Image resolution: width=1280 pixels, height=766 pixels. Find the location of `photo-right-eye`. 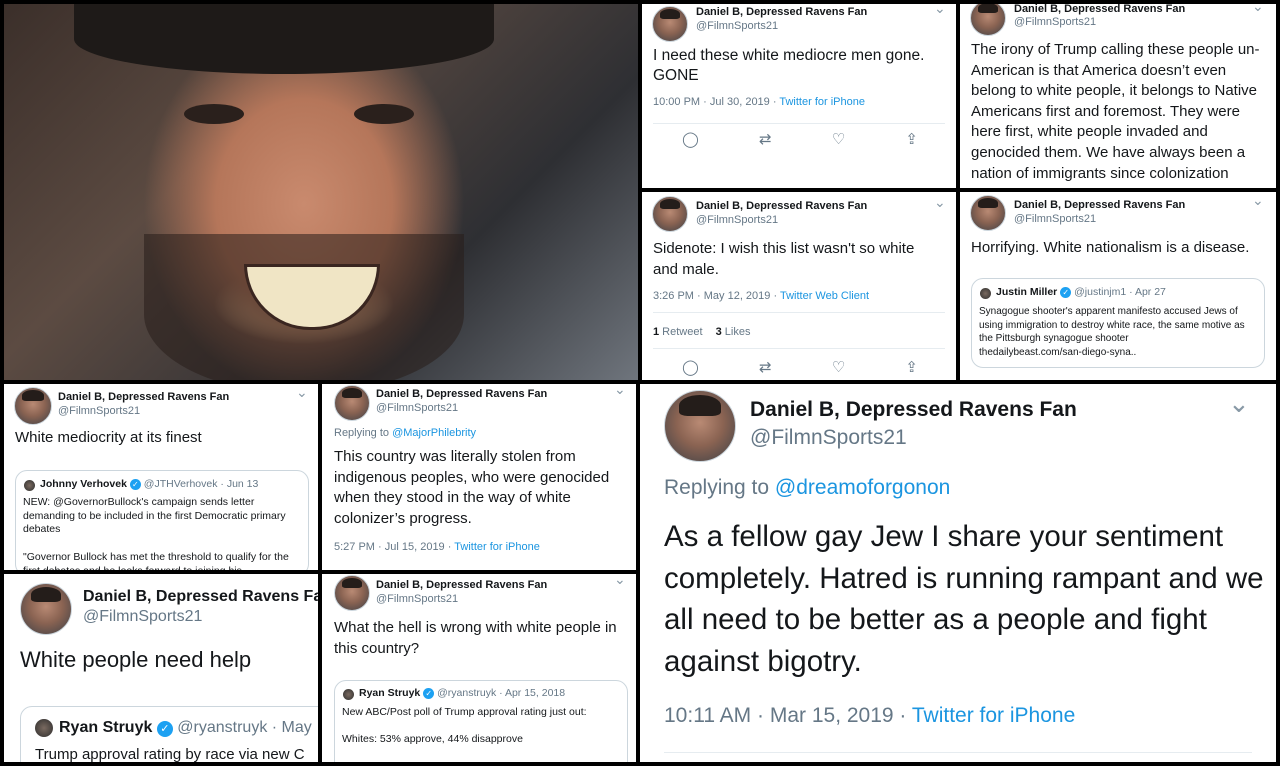

photo-right-eye is located at coordinates (384, 114).